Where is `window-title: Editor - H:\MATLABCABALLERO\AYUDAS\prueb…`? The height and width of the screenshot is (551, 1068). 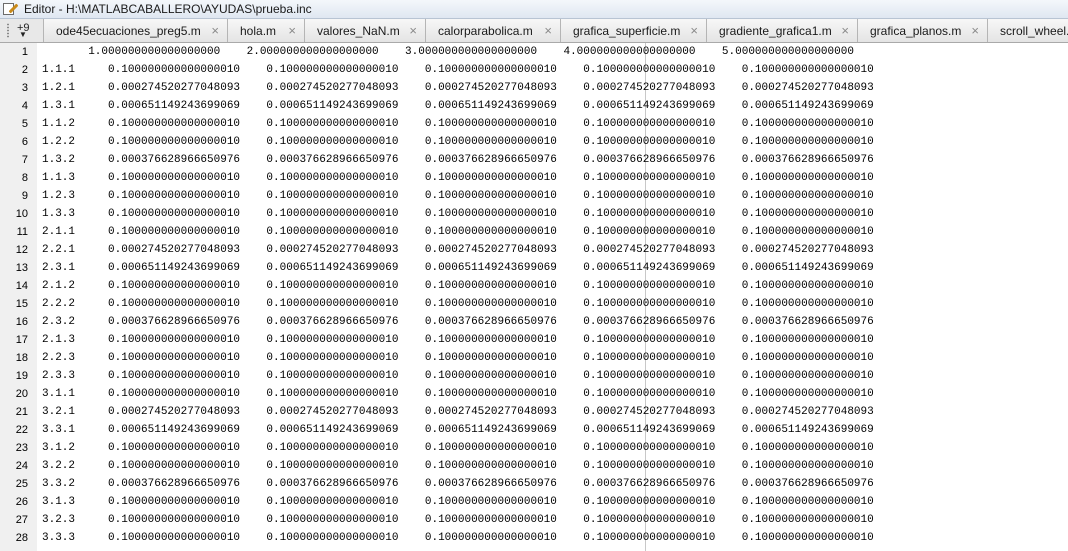 window-title: Editor - H:\MATLABCABALLERO\AYUDAS\prueb… is located at coordinates (168, 9).